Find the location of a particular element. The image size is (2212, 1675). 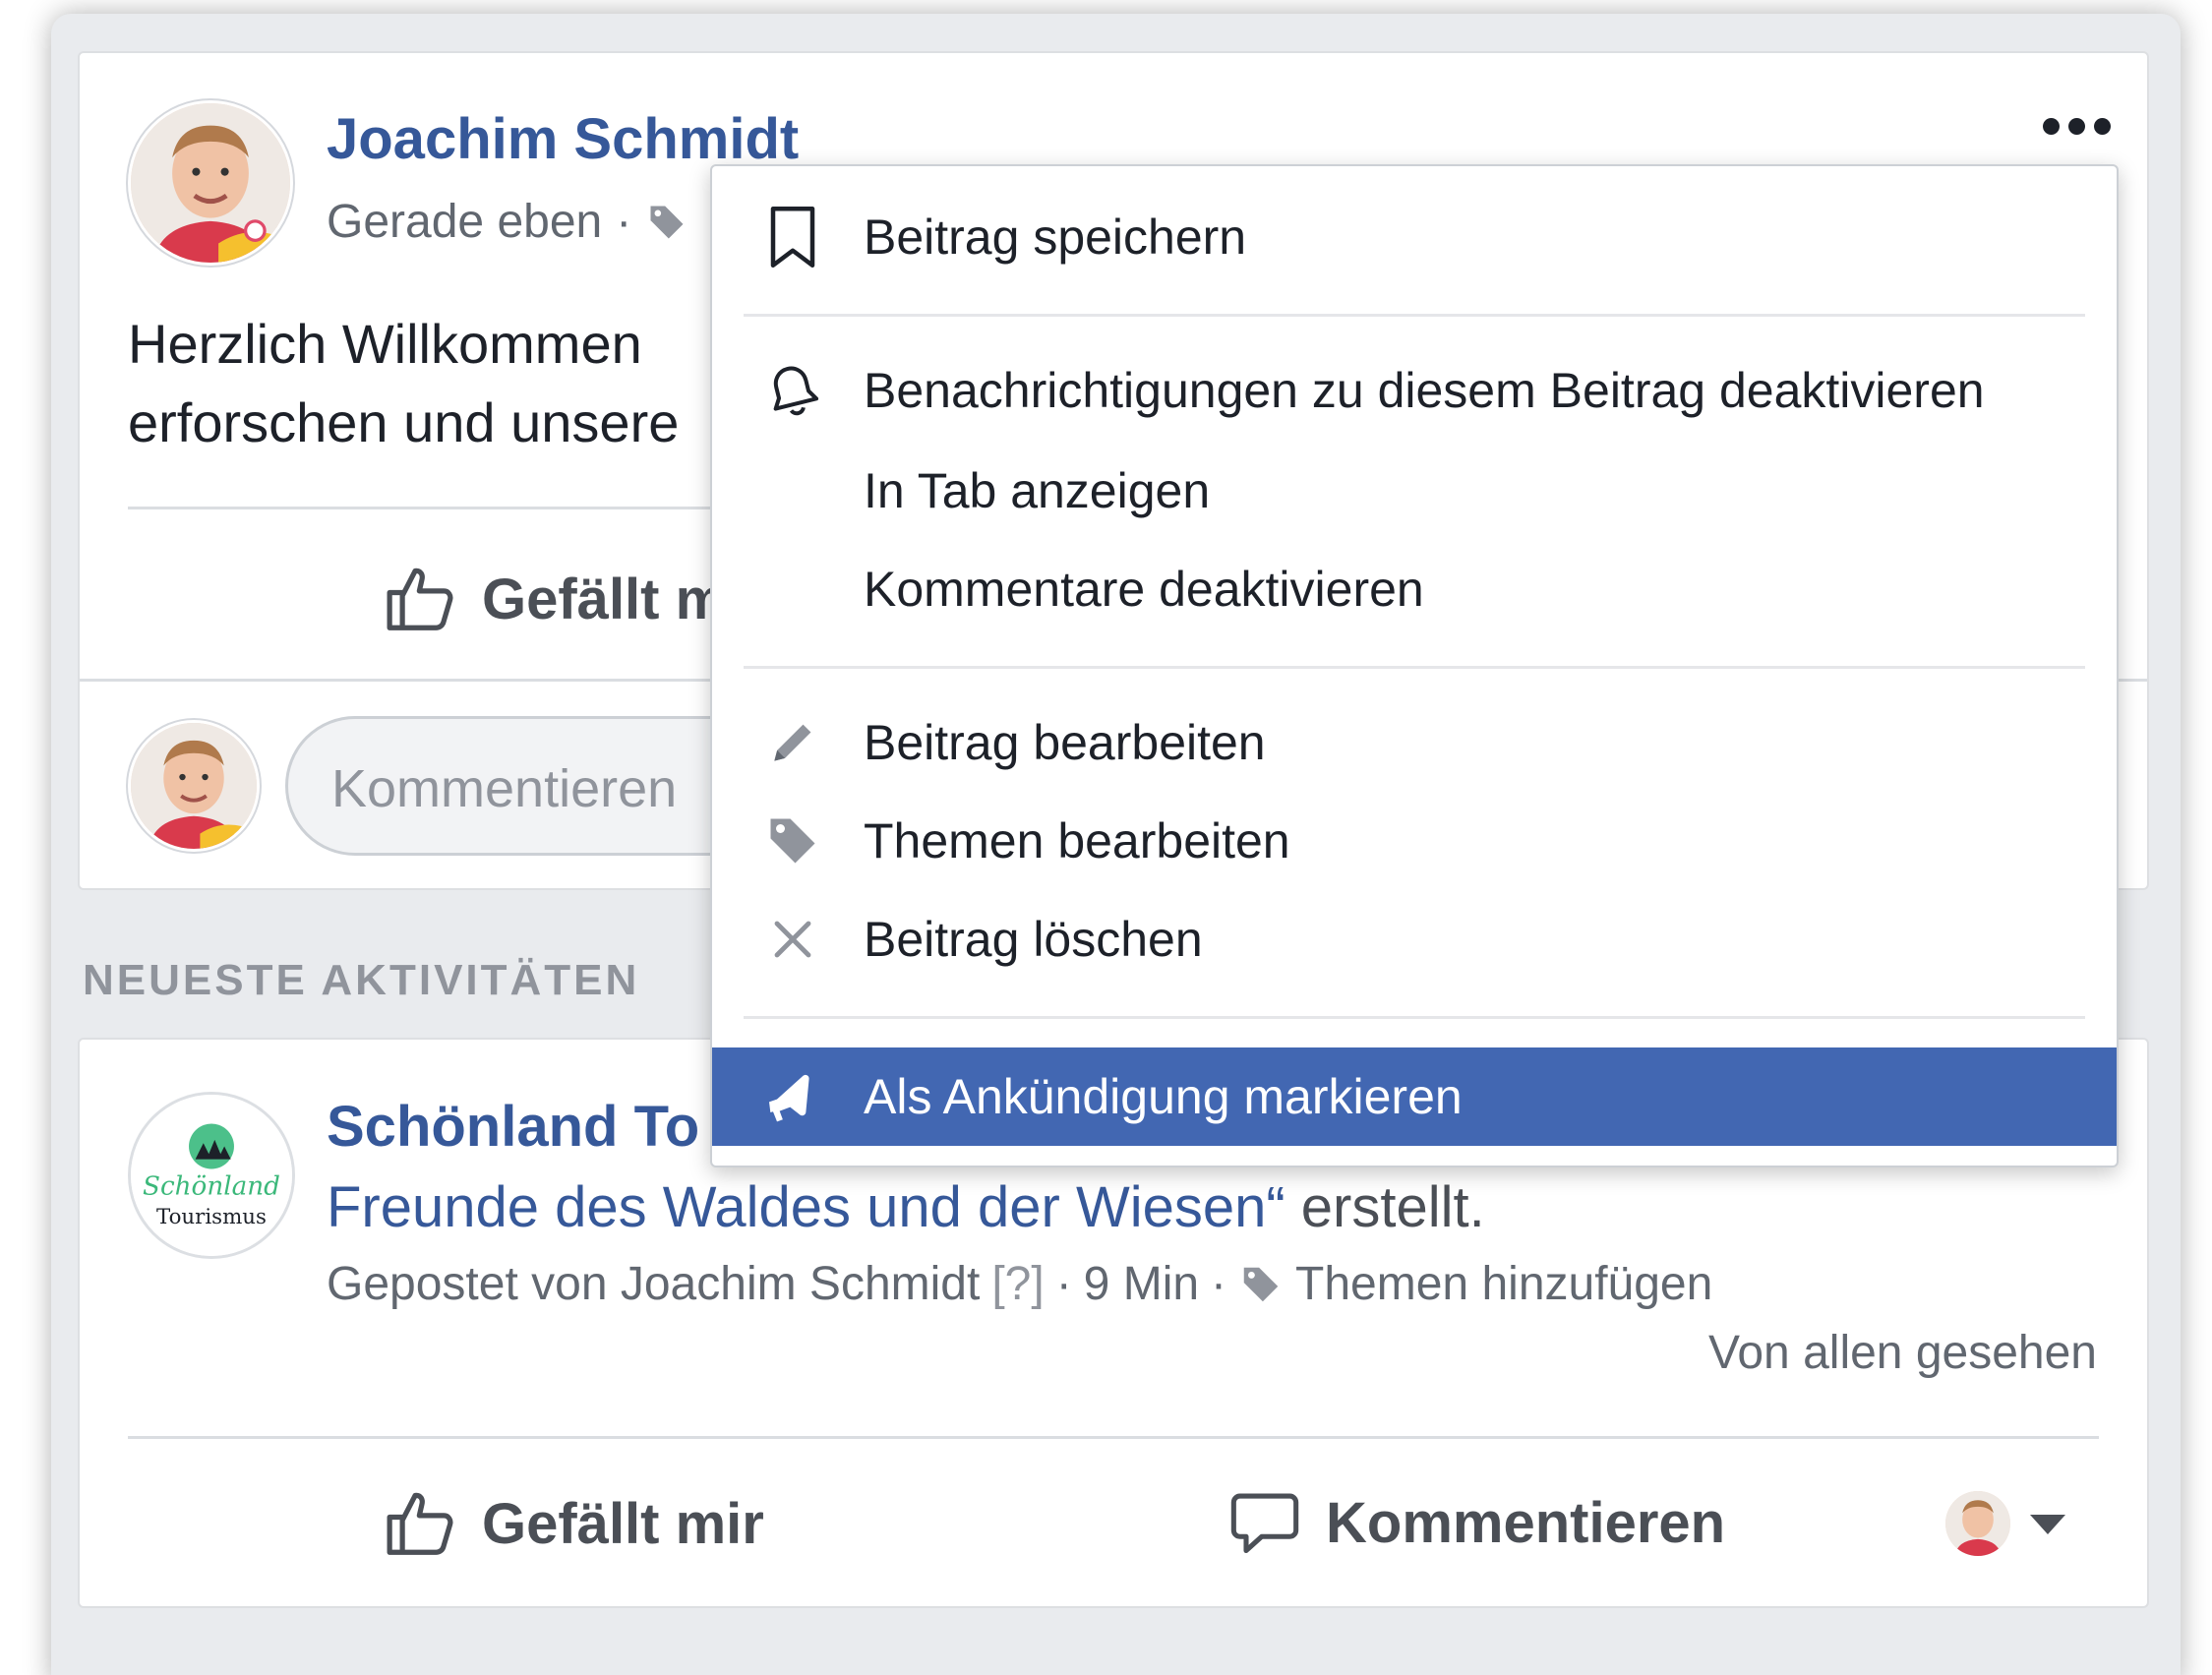

chevron-down-icon is located at coordinates (2047, 1524).